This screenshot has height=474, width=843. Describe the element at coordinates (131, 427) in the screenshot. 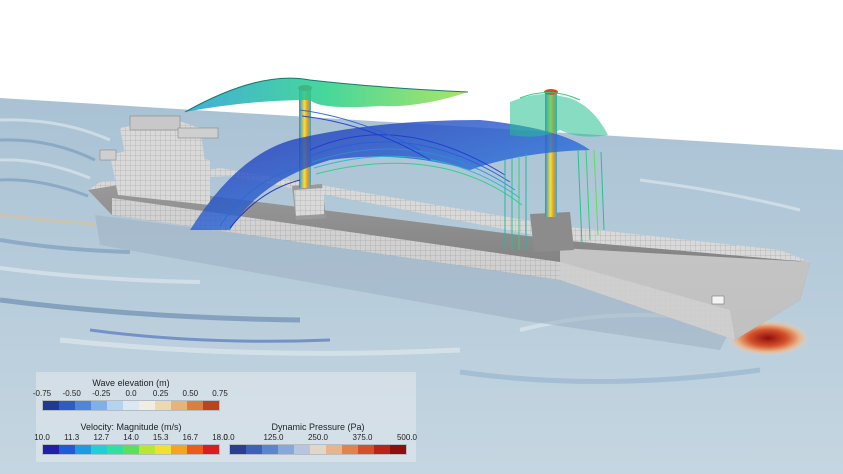

I see `legend-title: Velocity: Magnitude (m/s)` at that location.